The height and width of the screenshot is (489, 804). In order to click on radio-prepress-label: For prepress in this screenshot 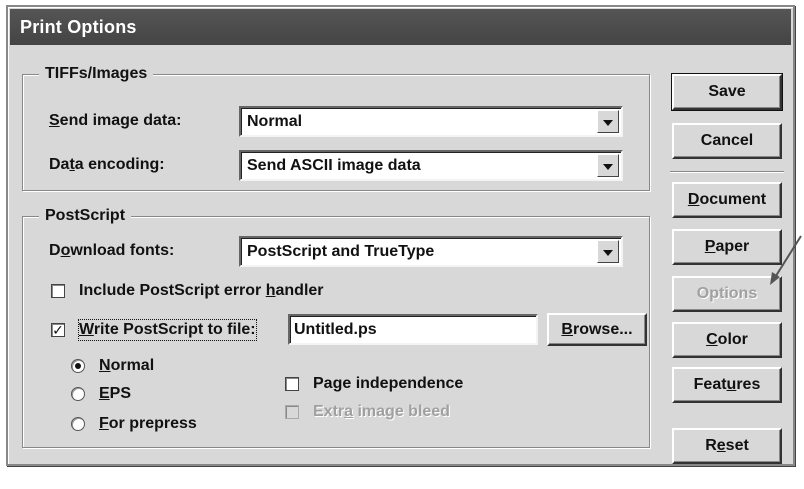, I will do `click(148, 424)`.